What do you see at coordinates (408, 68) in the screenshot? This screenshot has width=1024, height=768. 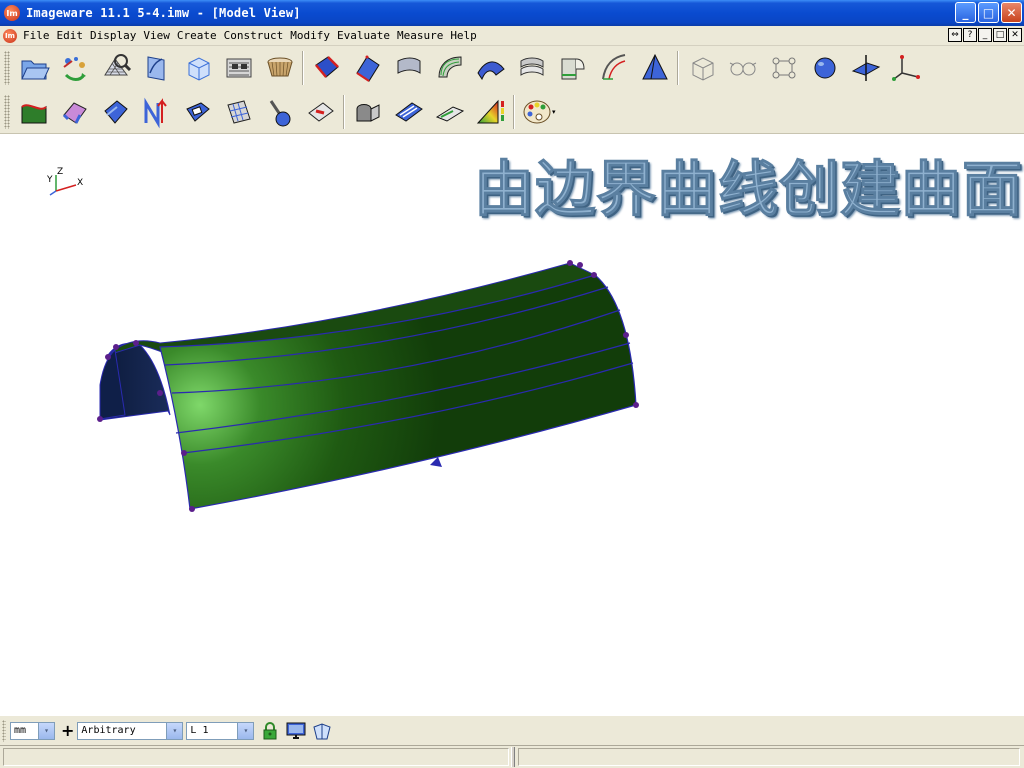 I see `surface-sweep-icon` at bounding box center [408, 68].